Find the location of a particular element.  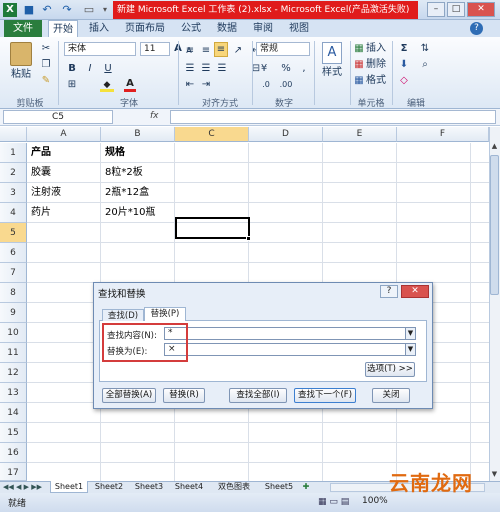

tab-replace: 替换(P) is located at coordinates (165, 314).